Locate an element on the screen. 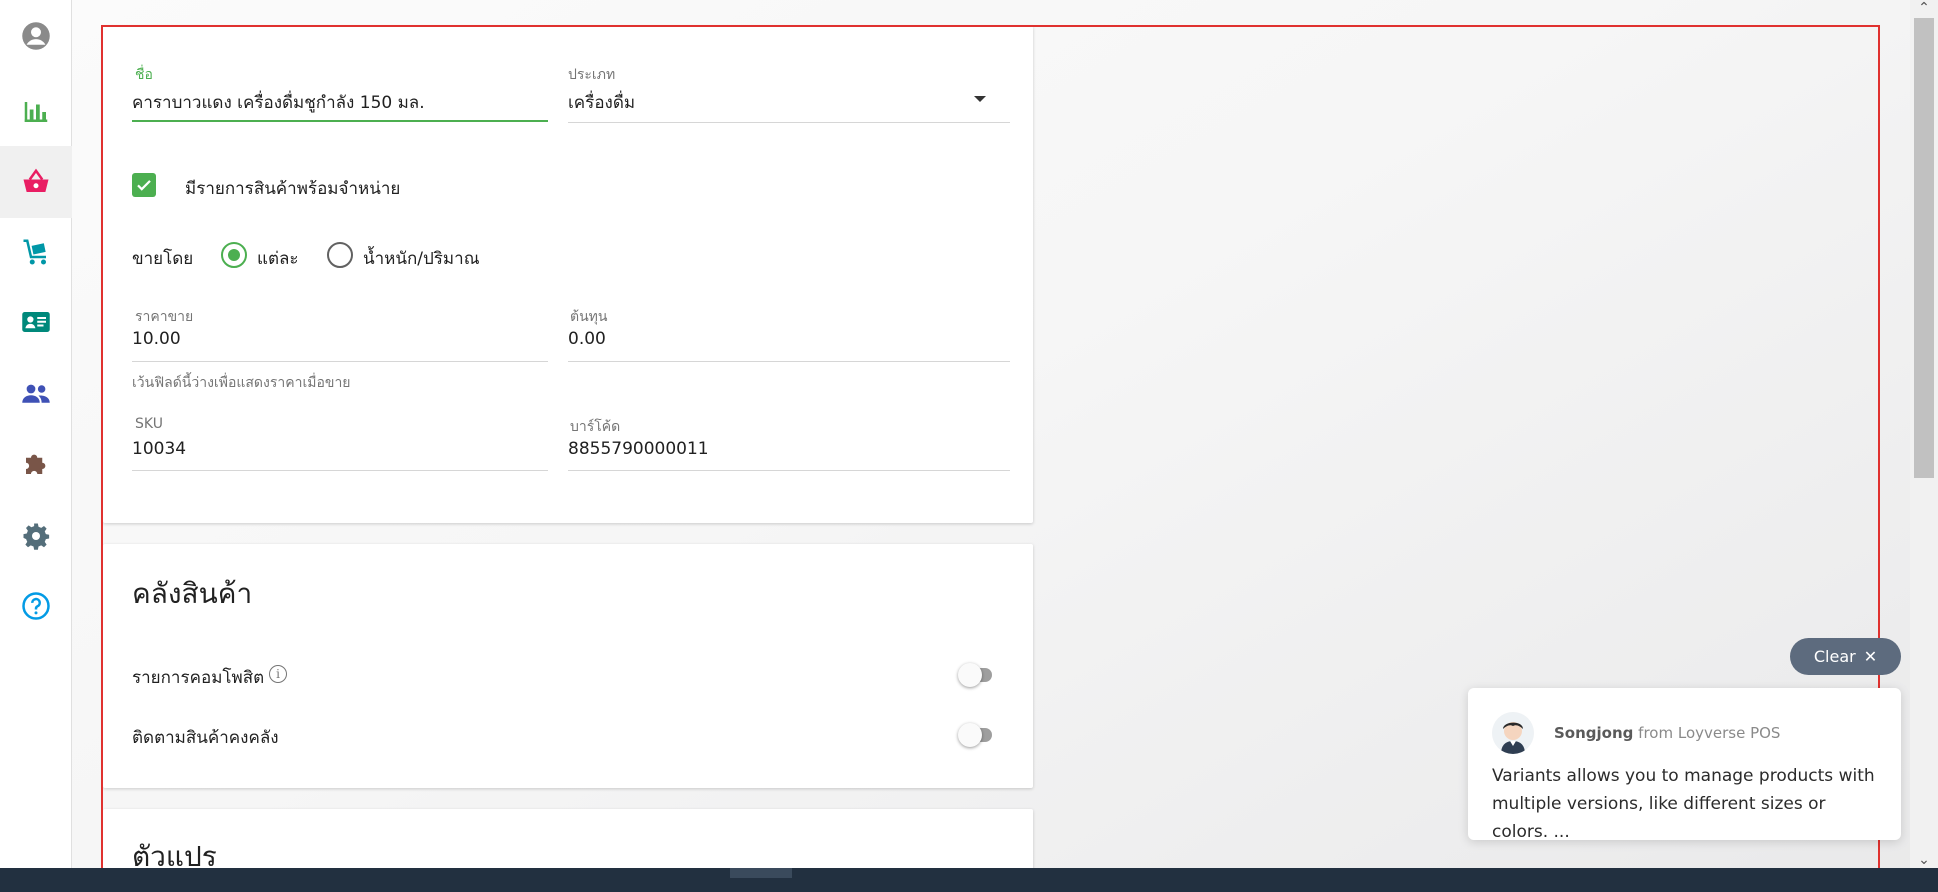 This screenshot has width=1938, height=892. check-icon is located at coordinates (144, 185).